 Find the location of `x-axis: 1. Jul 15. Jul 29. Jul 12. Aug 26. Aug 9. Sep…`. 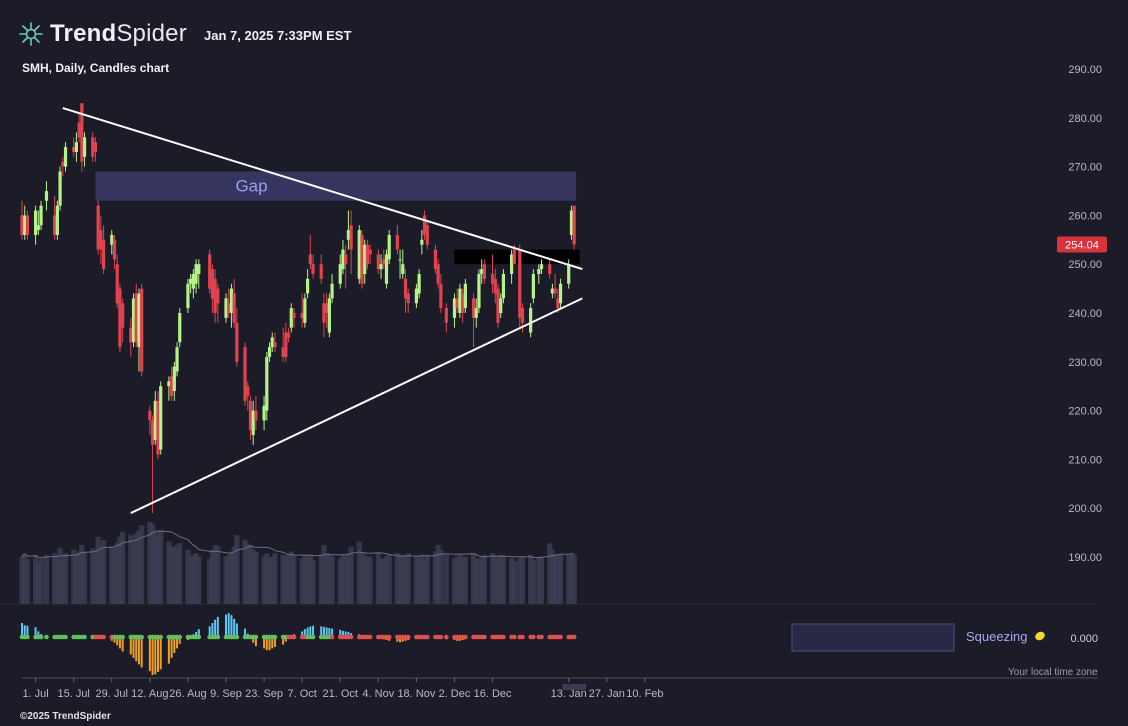

x-axis: 1. Jul 15. Jul 29. Jul 12. Aug 26. Aug 9. Sep… is located at coordinates (560, 688).